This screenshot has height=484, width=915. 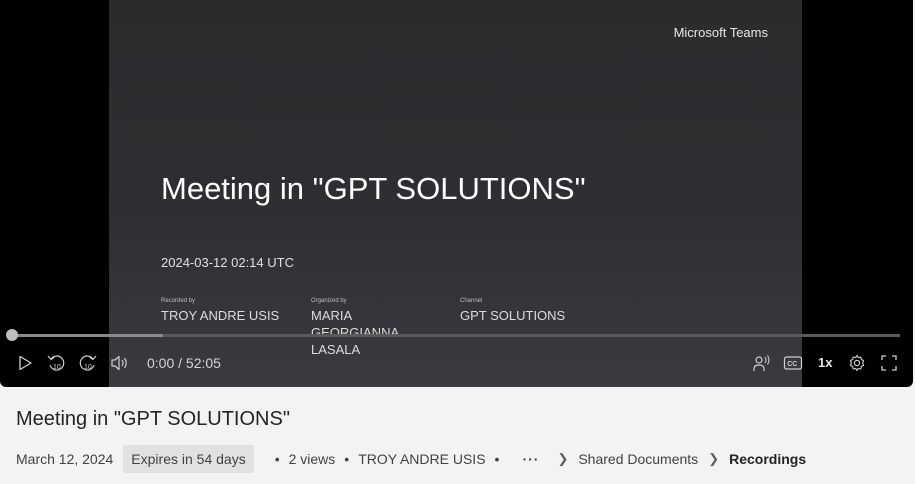 I want to click on channel: Channel GPT SOLUTIONS, so click(x=525, y=311).